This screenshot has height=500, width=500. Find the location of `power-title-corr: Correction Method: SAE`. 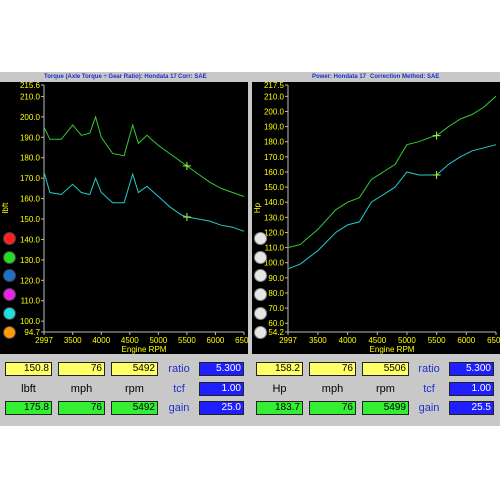

power-title-corr: Correction Method: SAE is located at coordinates (405, 77).